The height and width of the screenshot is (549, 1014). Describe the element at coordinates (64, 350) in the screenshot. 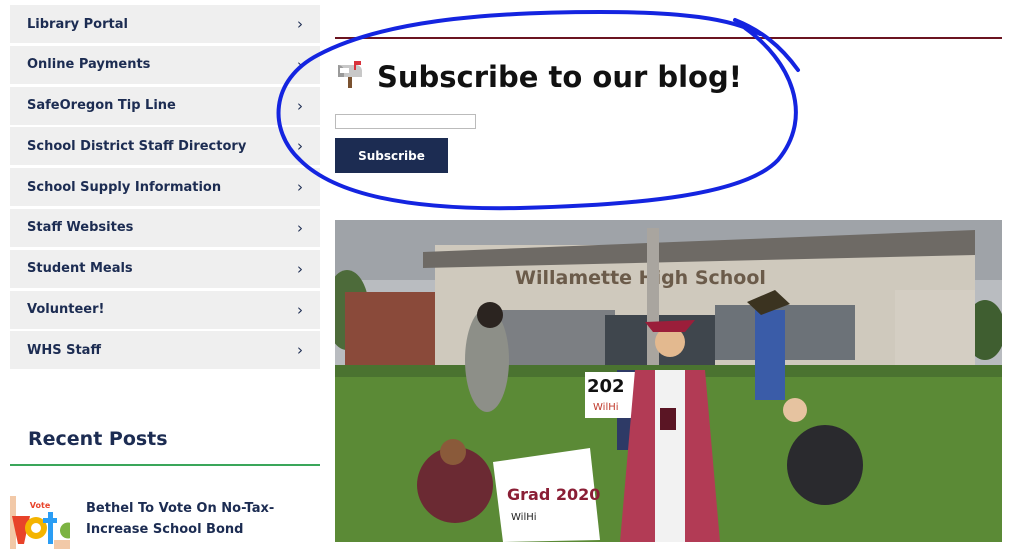

I see `sidebar-item-label: WHS Staff` at that location.